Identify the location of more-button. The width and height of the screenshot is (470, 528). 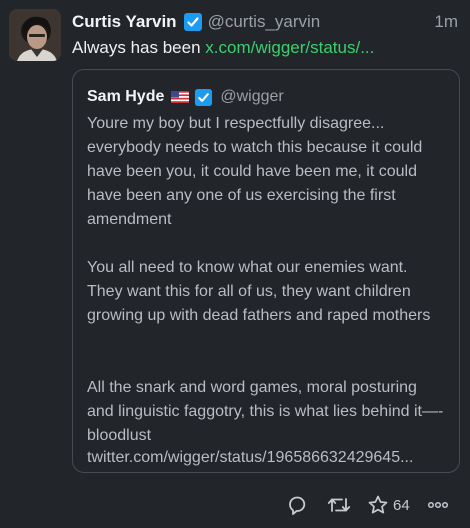
(438, 505).